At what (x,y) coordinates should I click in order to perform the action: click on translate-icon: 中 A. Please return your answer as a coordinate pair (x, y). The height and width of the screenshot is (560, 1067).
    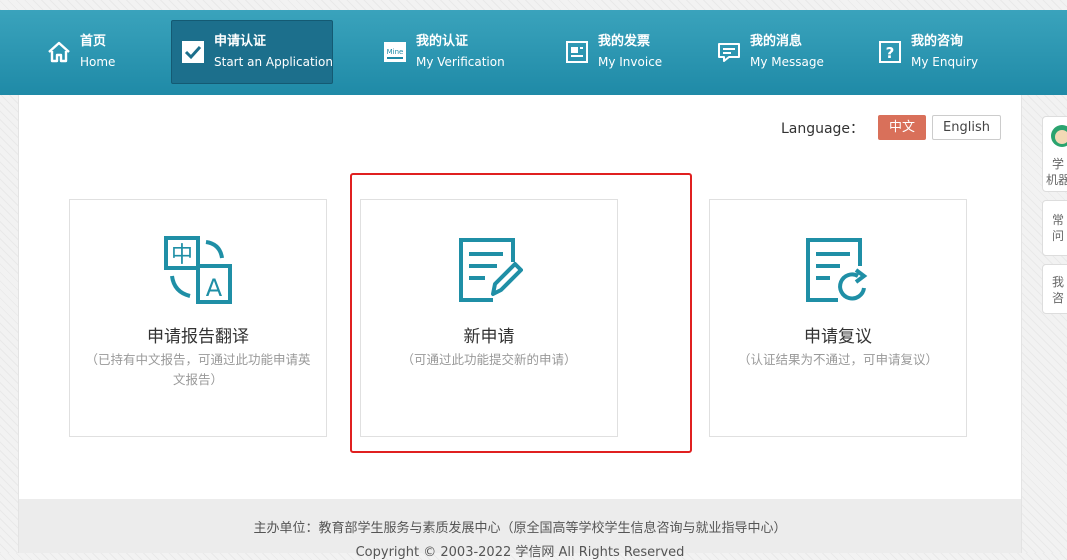
    Looking at the image, I should click on (198, 270).